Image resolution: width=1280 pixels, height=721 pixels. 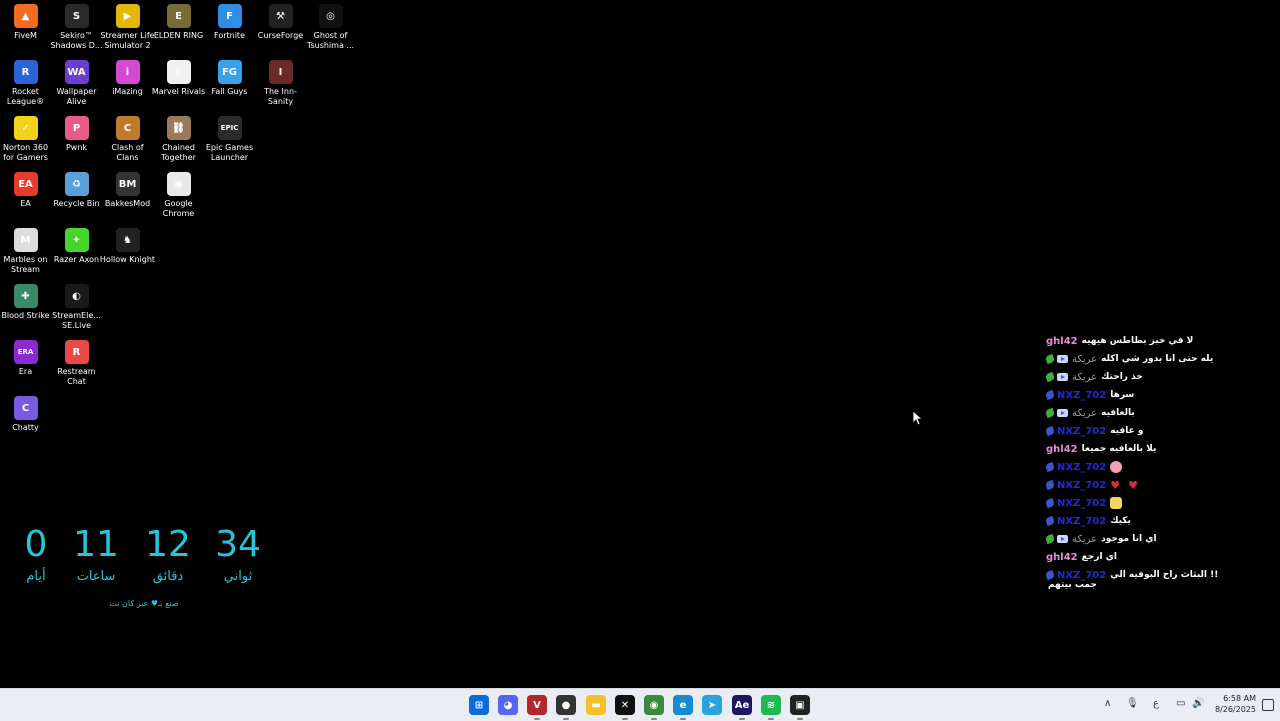 What do you see at coordinates (229, 91) in the screenshot?
I see `desktop-icon-label: Fall Guys` at bounding box center [229, 91].